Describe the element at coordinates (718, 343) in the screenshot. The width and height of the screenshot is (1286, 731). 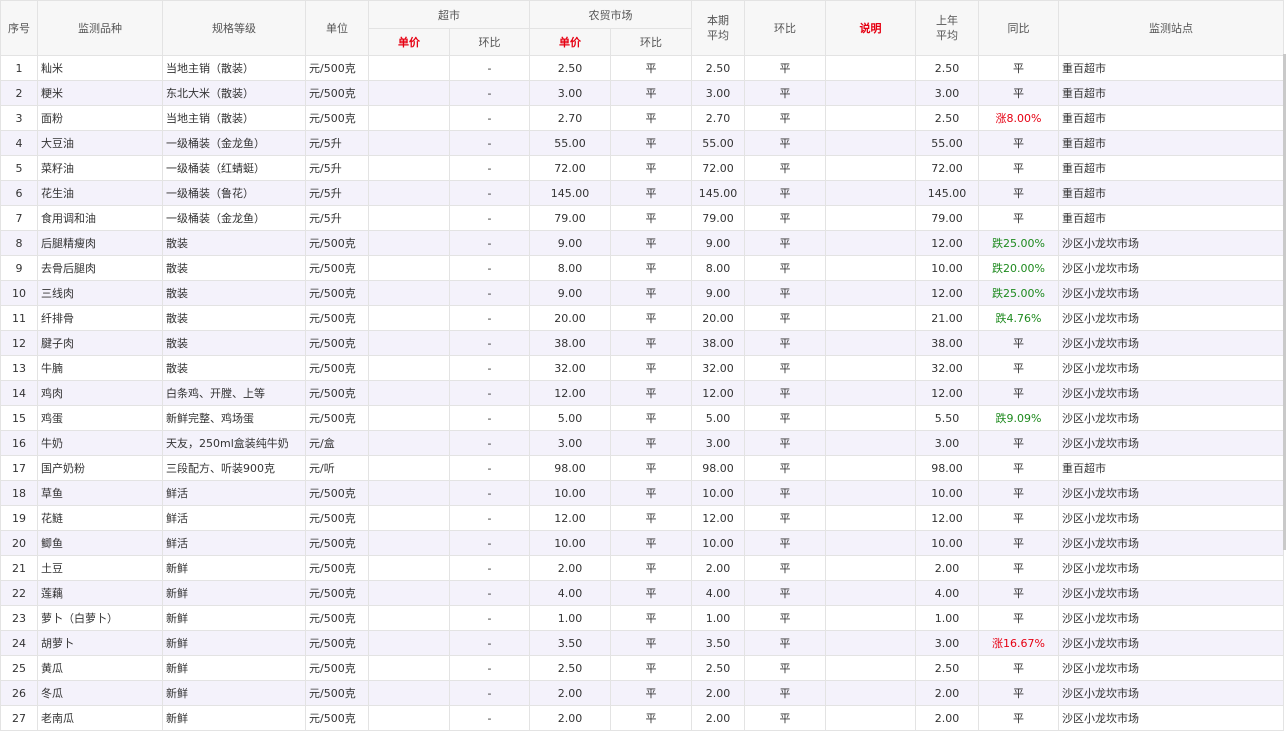
I see `cell-period-avg: 38.00` at that location.